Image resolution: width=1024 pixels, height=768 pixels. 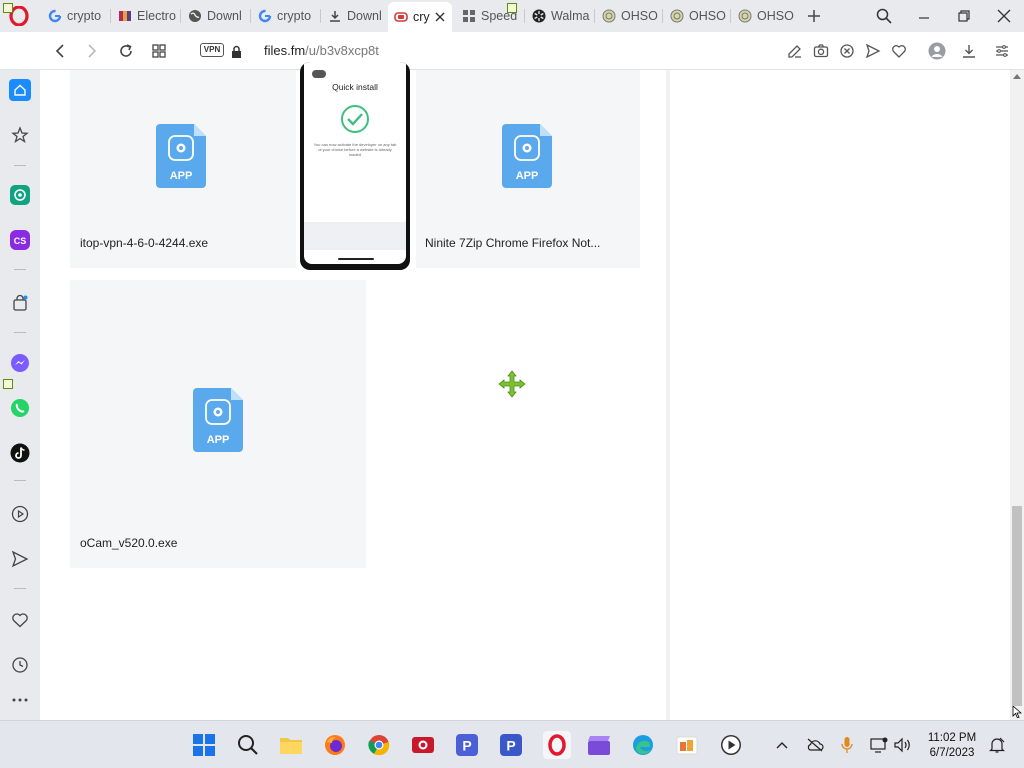 What do you see at coordinates (321, 50) in the screenshot?
I see `url-field: files.fm/u/b3v8xcp8t` at bounding box center [321, 50].